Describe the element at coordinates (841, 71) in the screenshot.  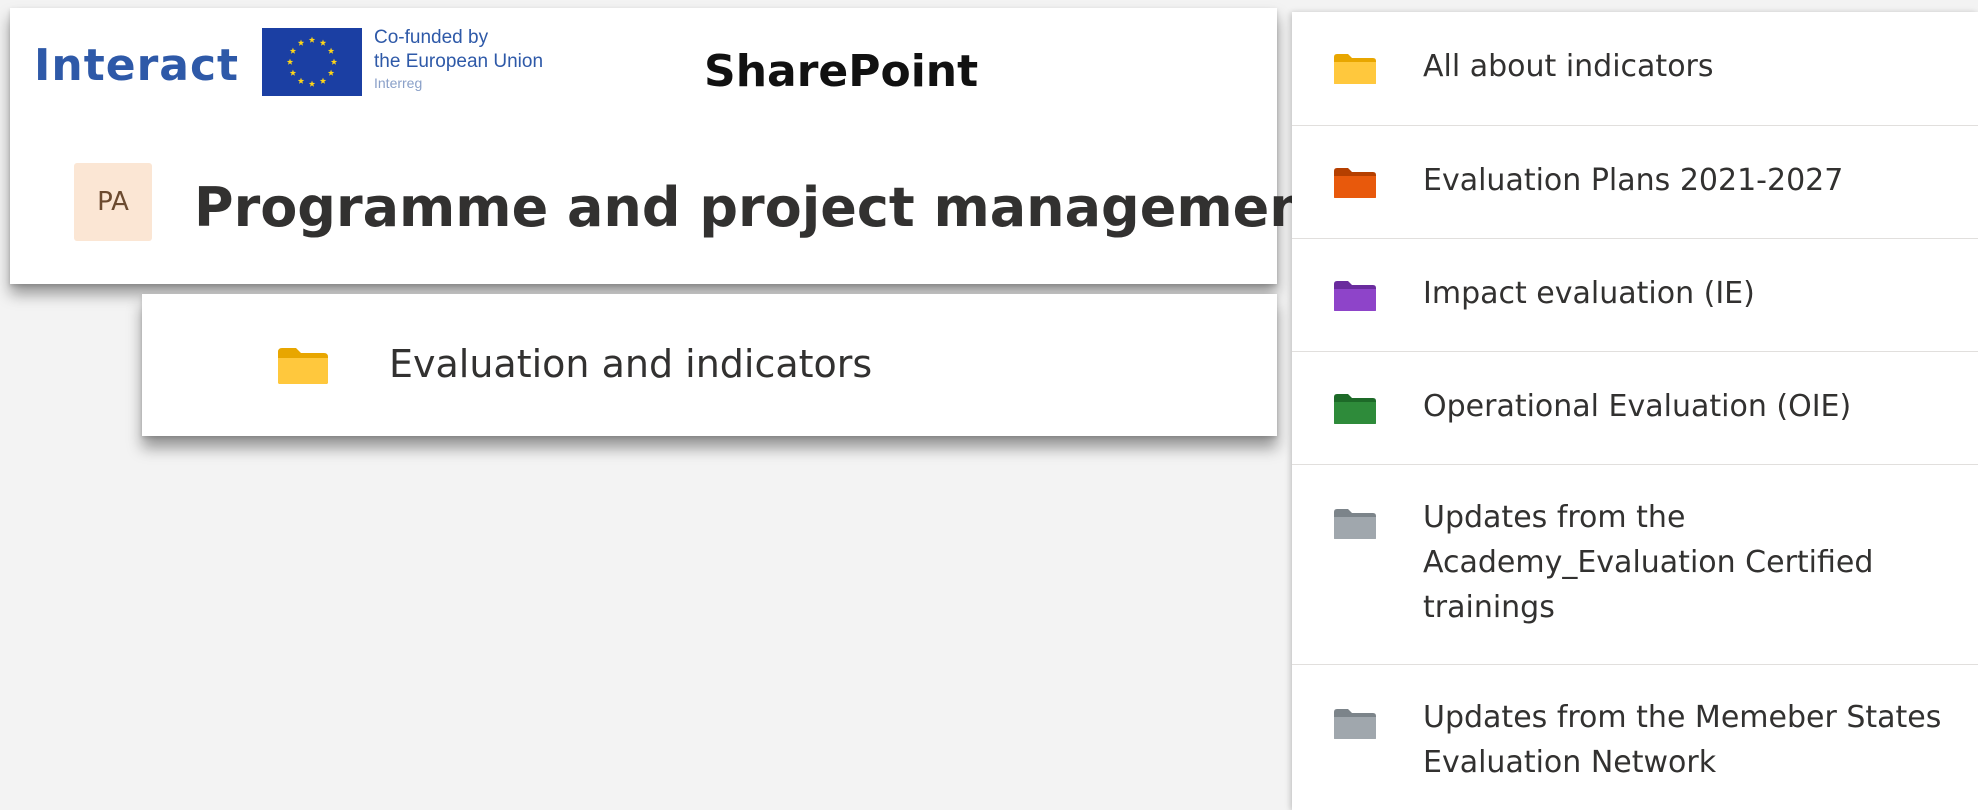
I see `app-name: SharePoint` at that location.